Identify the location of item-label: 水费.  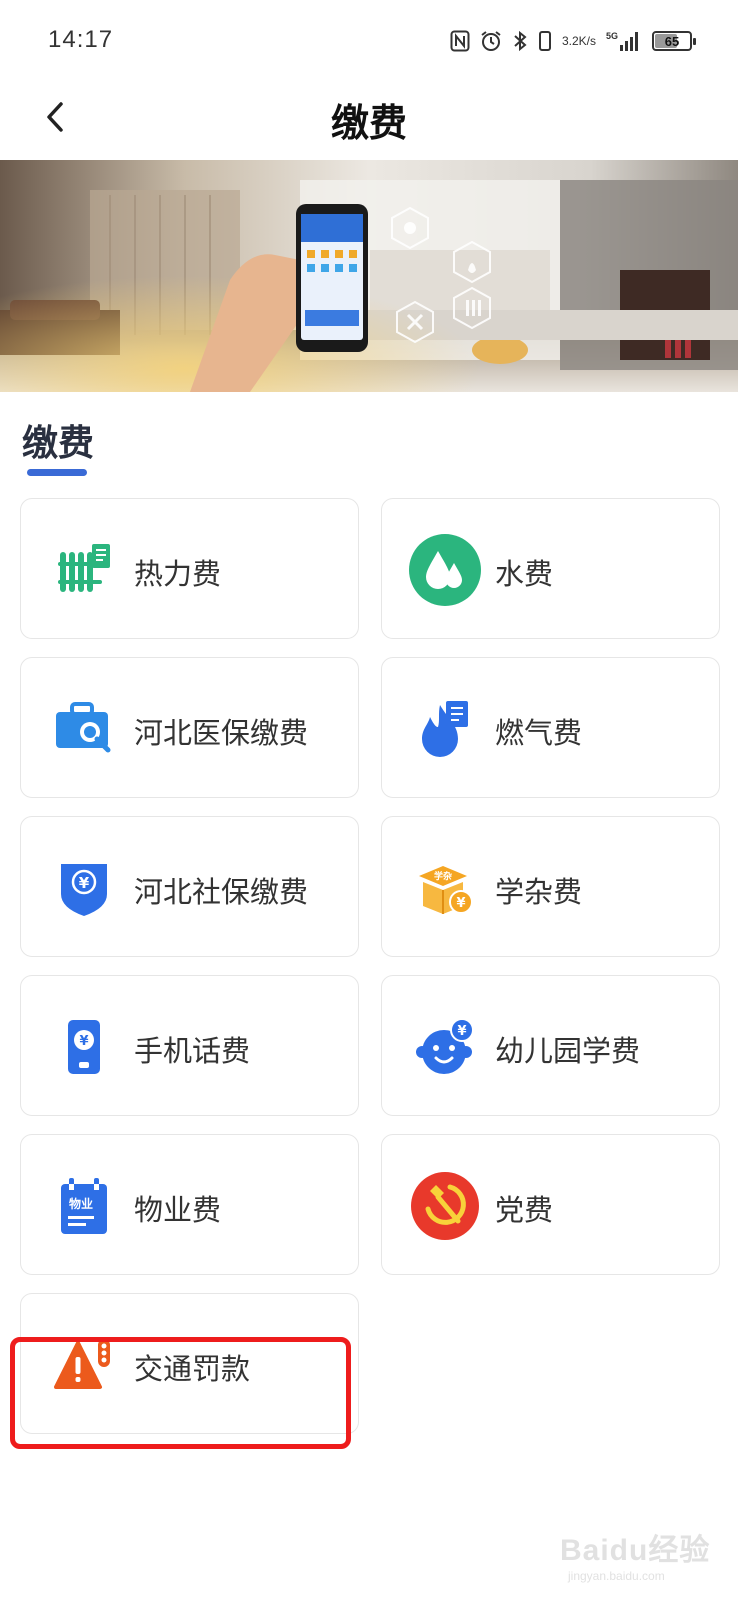
(524, 574).